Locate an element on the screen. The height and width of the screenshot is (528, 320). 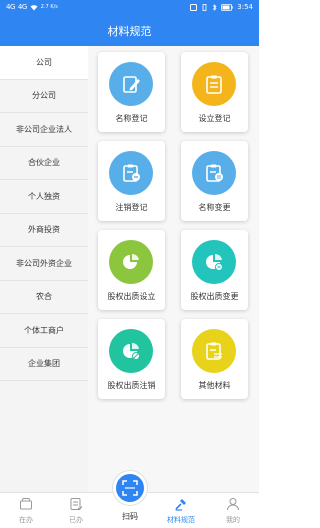
establishment-registration-icon is located at coordinates (214, 84).